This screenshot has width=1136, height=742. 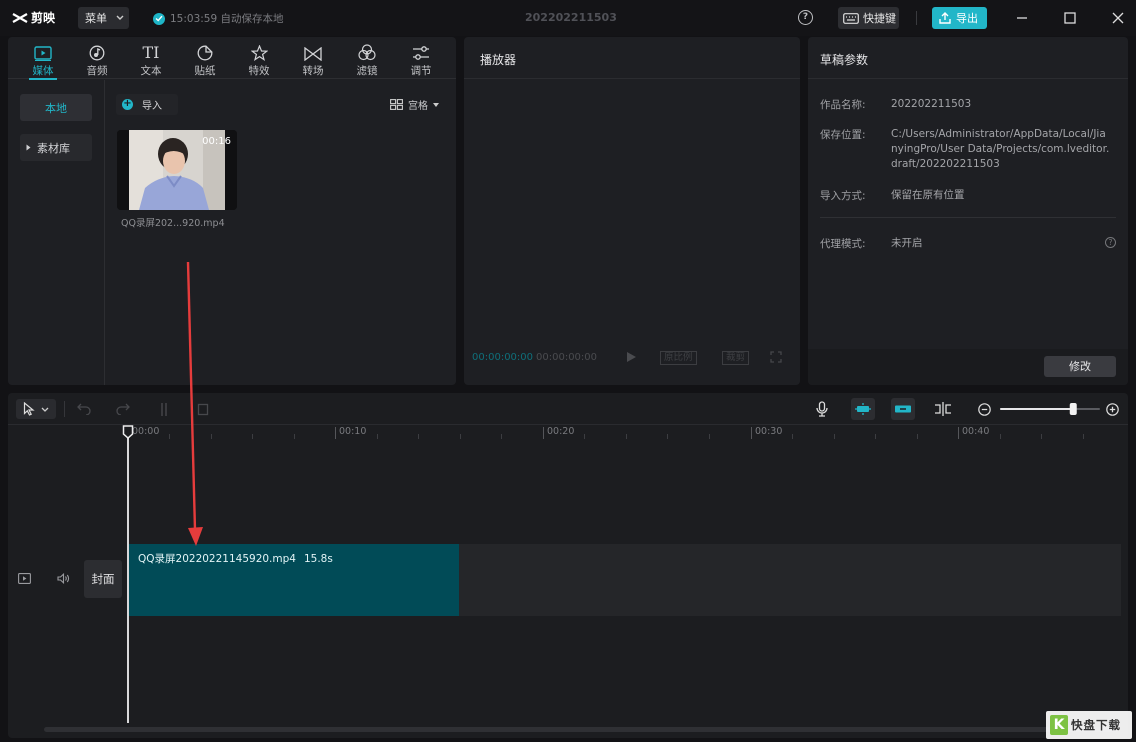 I want to click on preview-axis-button, so click(x=943, y=409).